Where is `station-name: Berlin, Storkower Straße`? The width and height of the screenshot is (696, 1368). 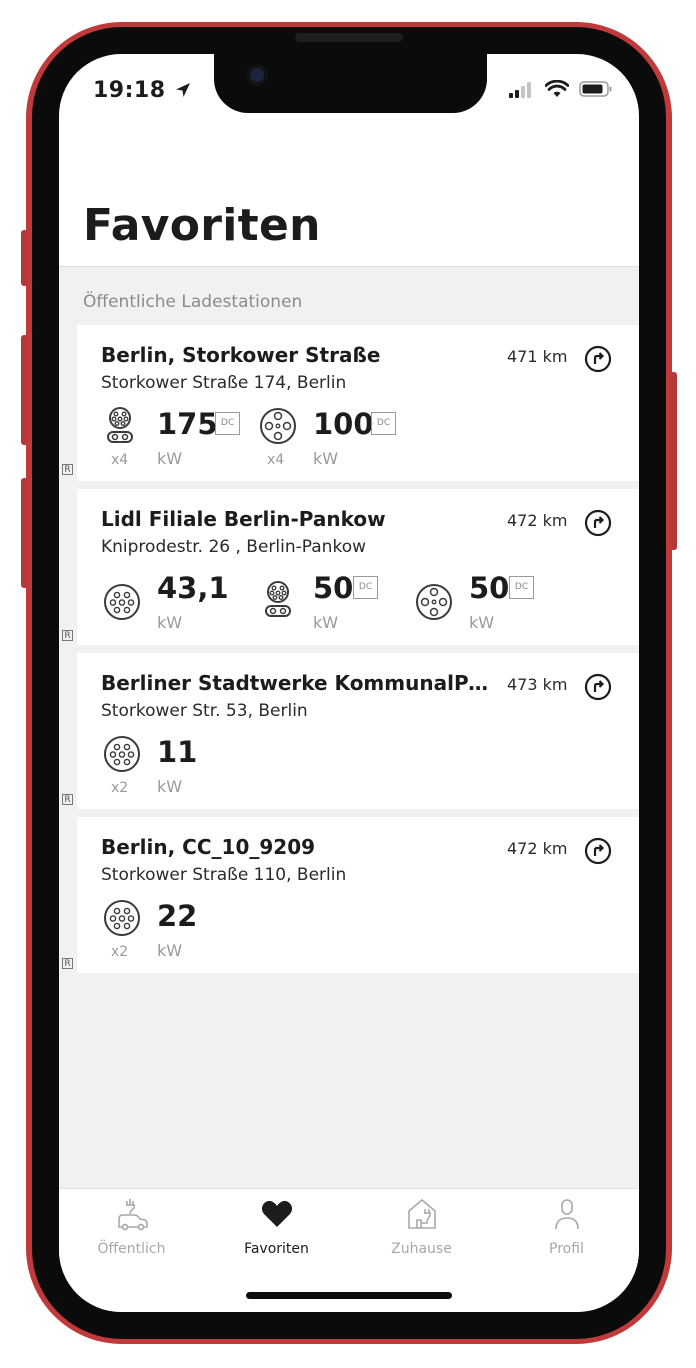 station-name: Berlin, Storkower Straße is located at coordinates (241, 355).